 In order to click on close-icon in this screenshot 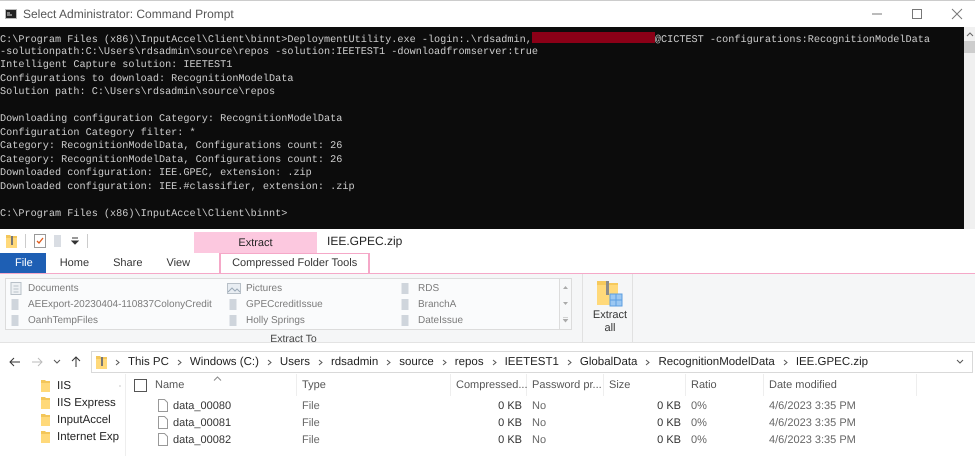, I will do `click(957, 14)`.